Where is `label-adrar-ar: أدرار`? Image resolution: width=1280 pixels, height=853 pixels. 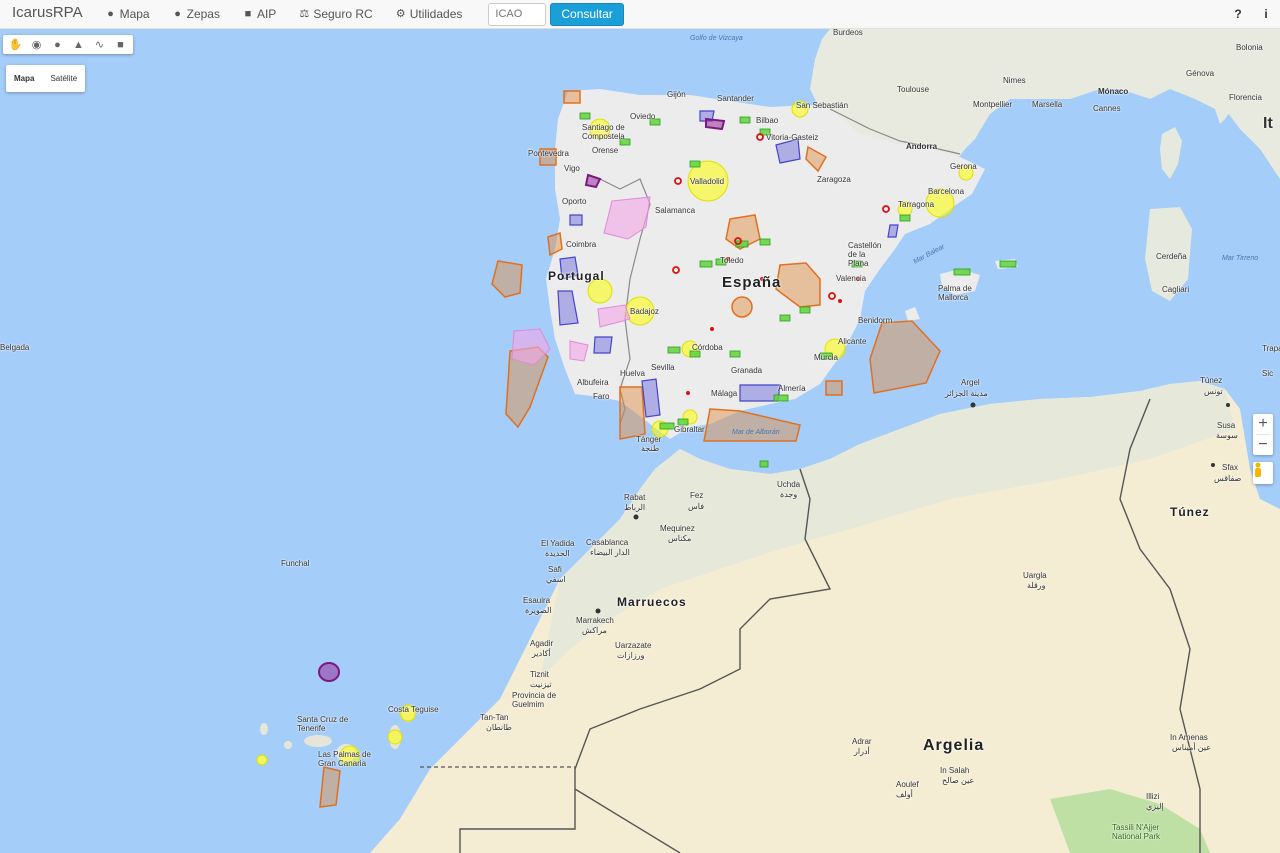 label-adrar-ar: أدرار is located at coordinates (862, 751).